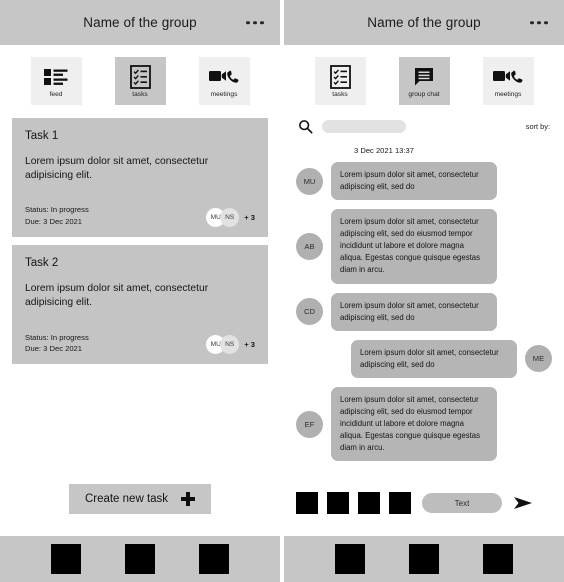 The width and height of the screenshot is (564, 582). Describe the element at coordinates (384, 150) in the screenshot. I see `chat-date-divider: 3 Dec 2021 13:37` at that location.